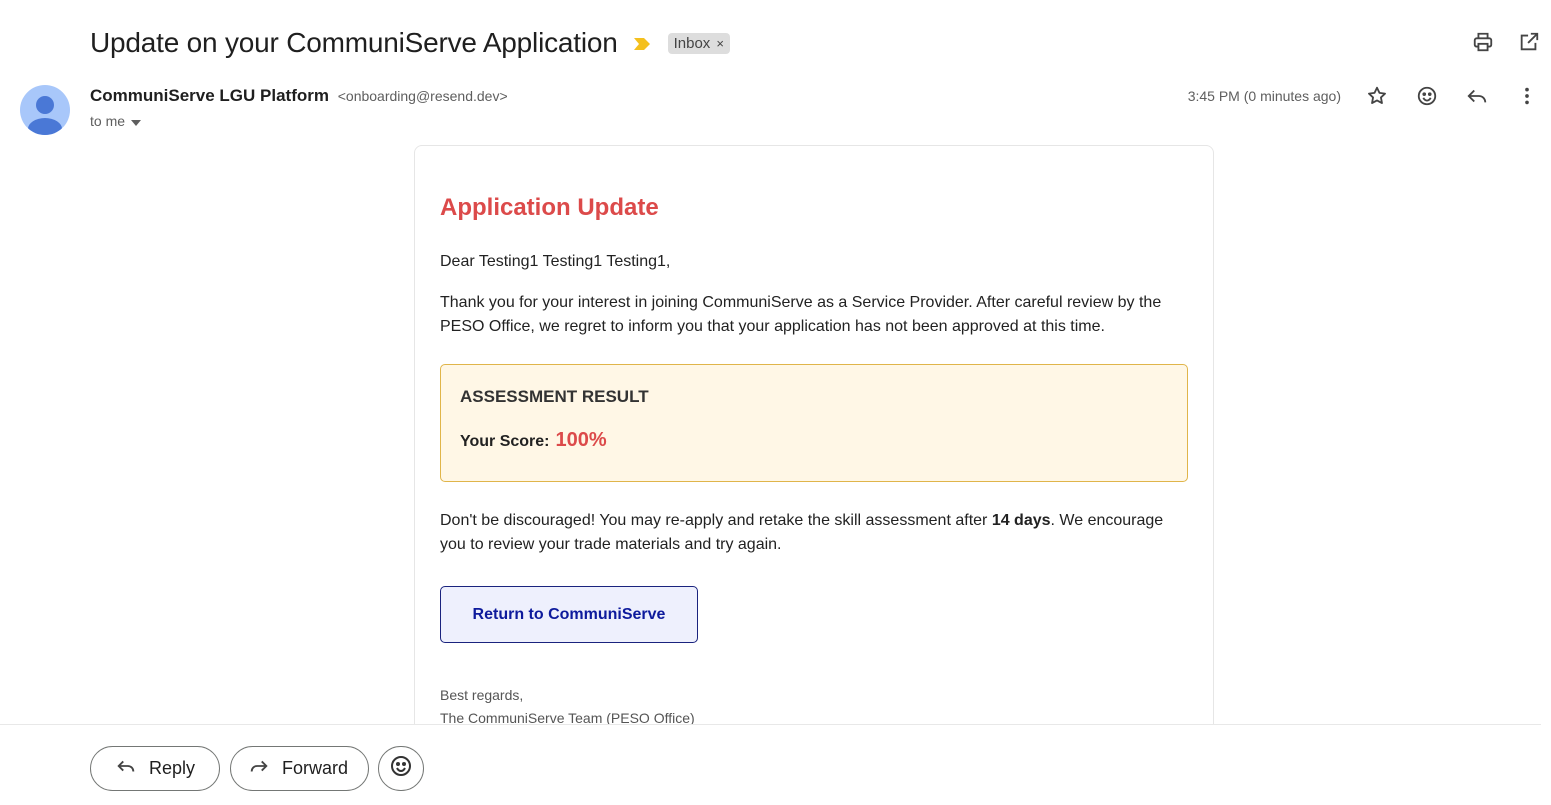 Image resolution: width=1551 pixels, height=805 pixels. I want to click on sender-email: <onboarding@resend.dev>, so click(422, 96).